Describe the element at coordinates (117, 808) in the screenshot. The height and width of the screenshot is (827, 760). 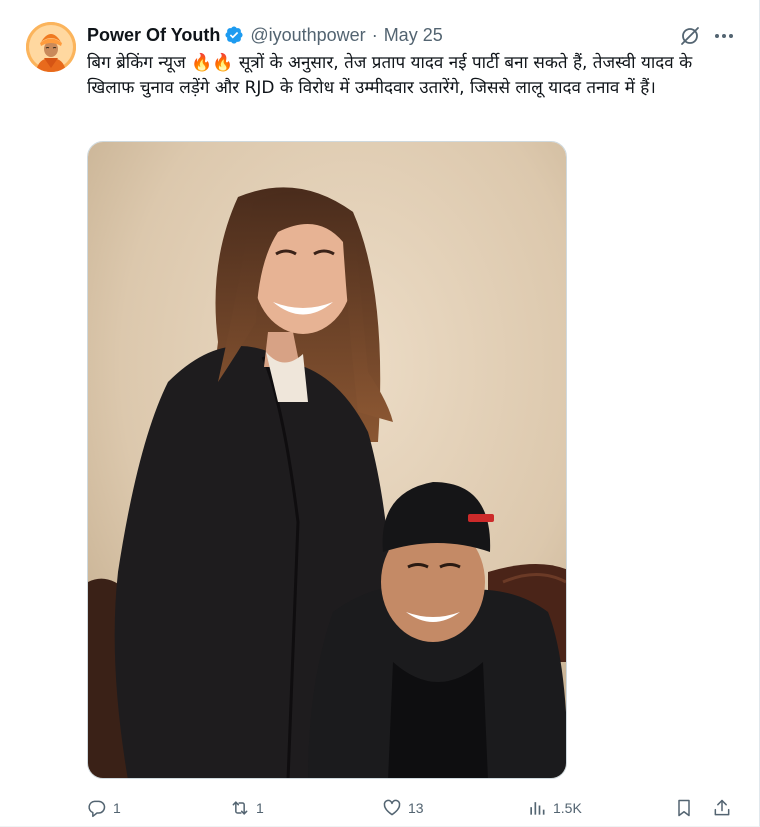
I see `reply-count: 1` at that location.